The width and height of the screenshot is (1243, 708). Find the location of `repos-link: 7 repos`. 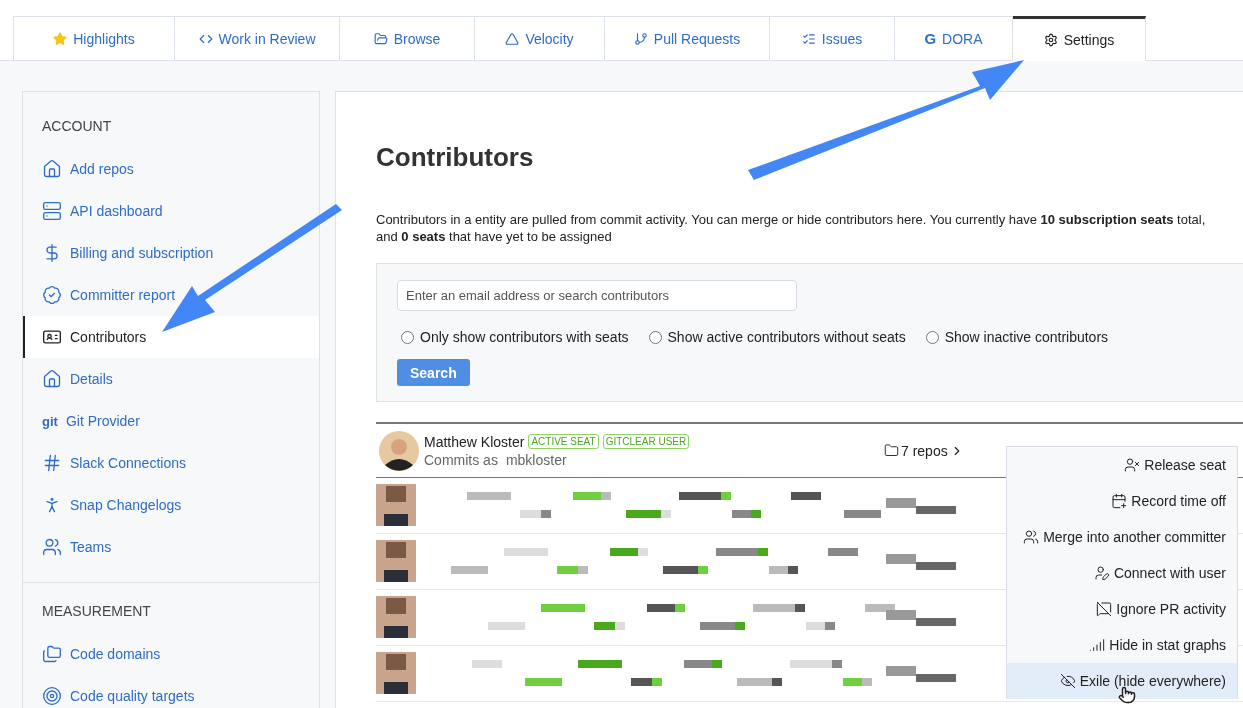

repos-link: 7 repos is located at coordinates (924, 450).